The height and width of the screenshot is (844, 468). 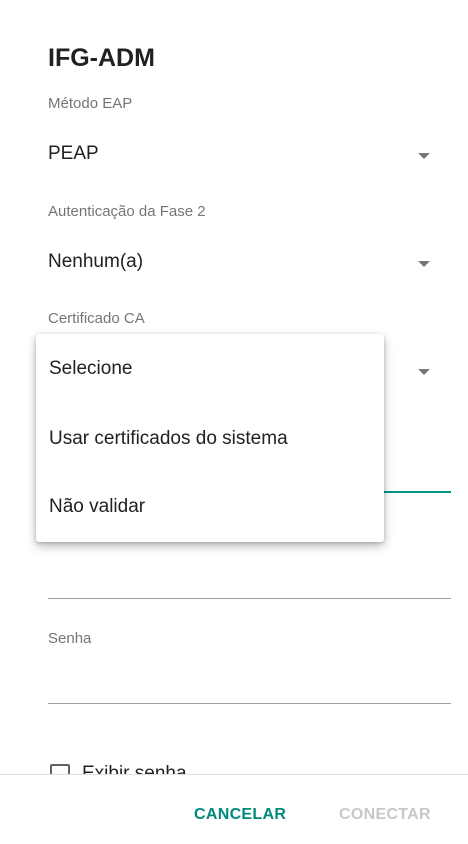 What do you see at coordinates (248, 263) in the screenshot?
I see `phase2-auth-spinner: Nenhum(a)` at bounding box center [248, 263].